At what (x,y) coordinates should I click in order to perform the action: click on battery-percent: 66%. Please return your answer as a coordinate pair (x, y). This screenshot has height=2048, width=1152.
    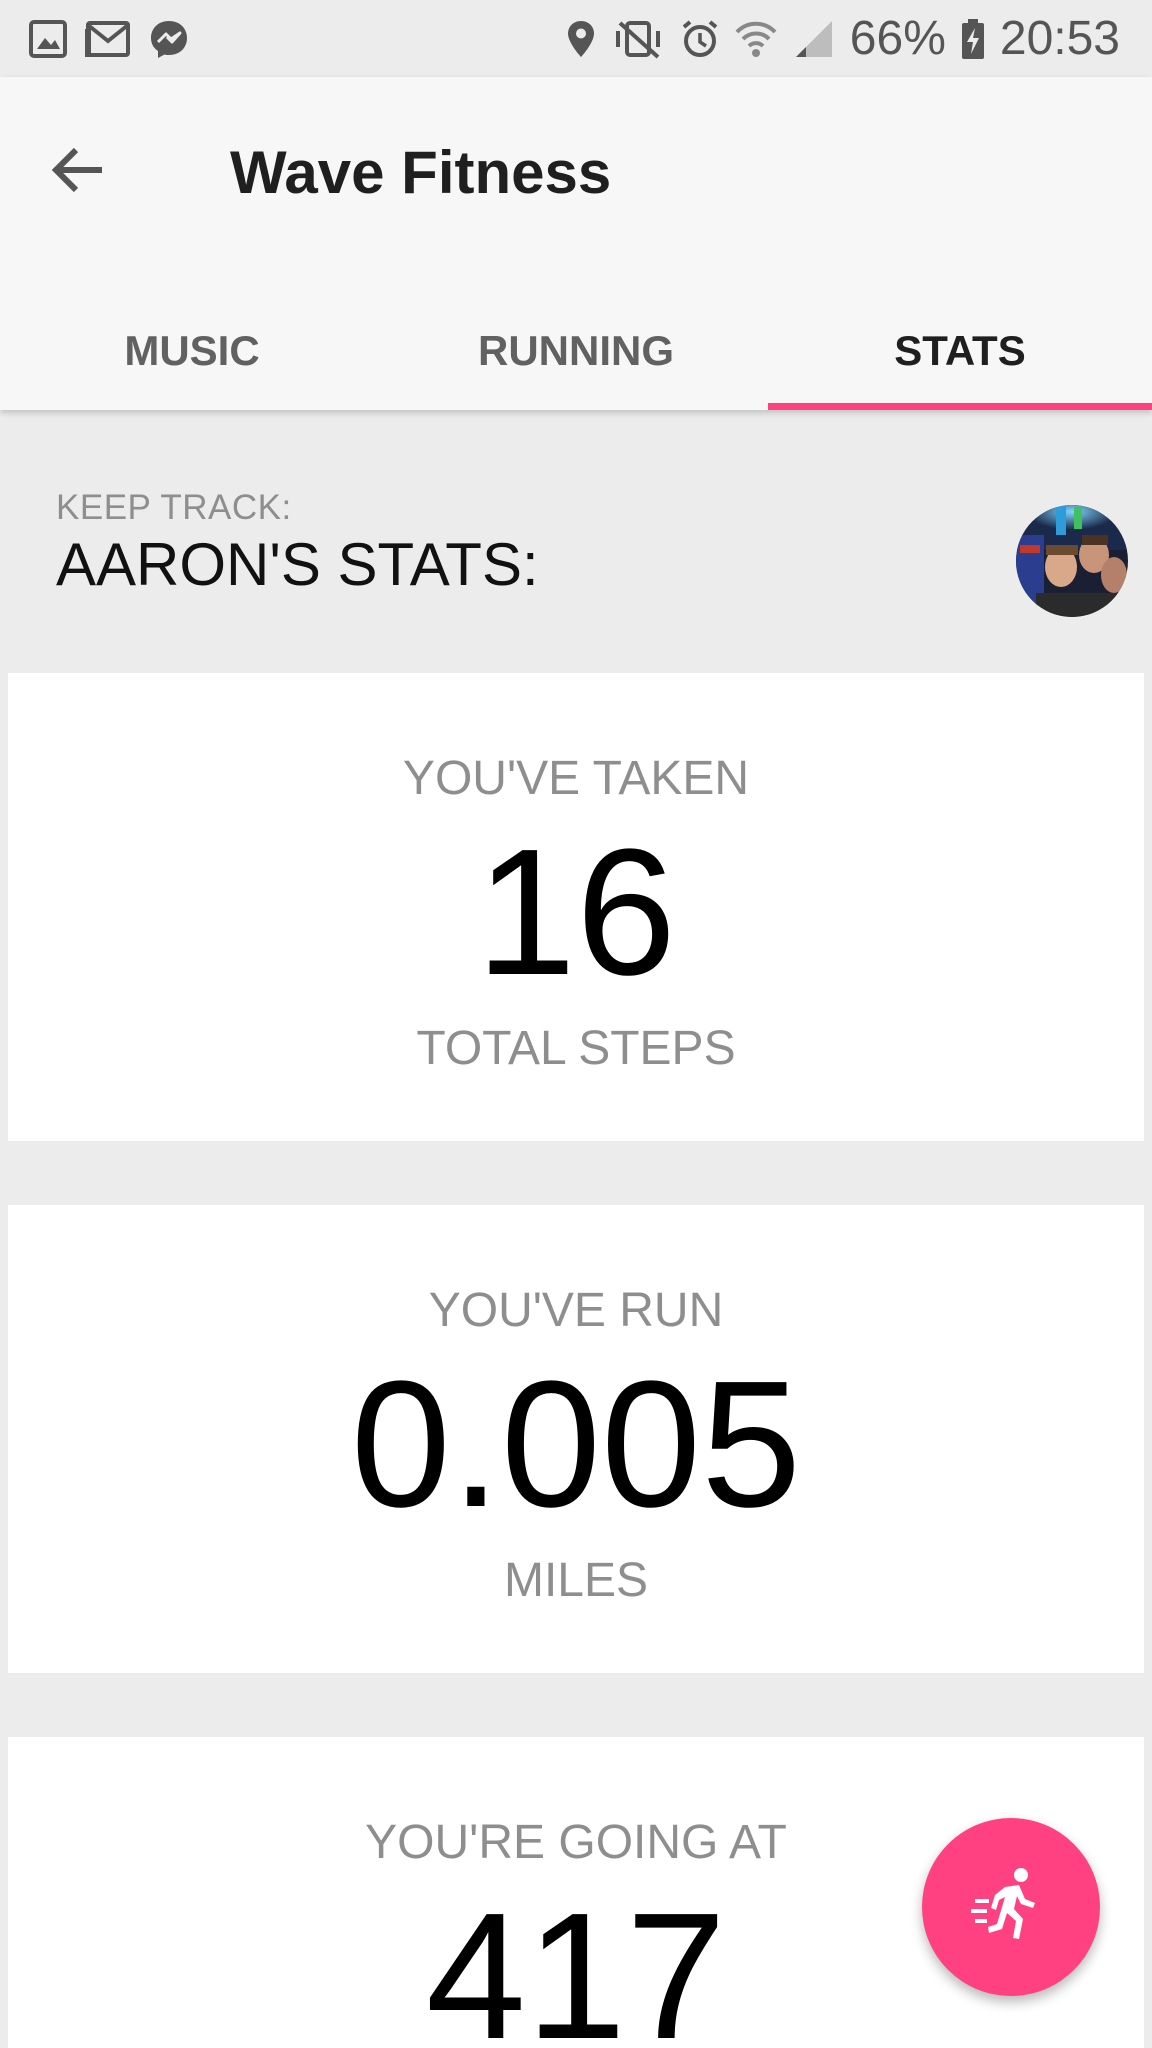
    Looking at the image, I should click on (897, 38).